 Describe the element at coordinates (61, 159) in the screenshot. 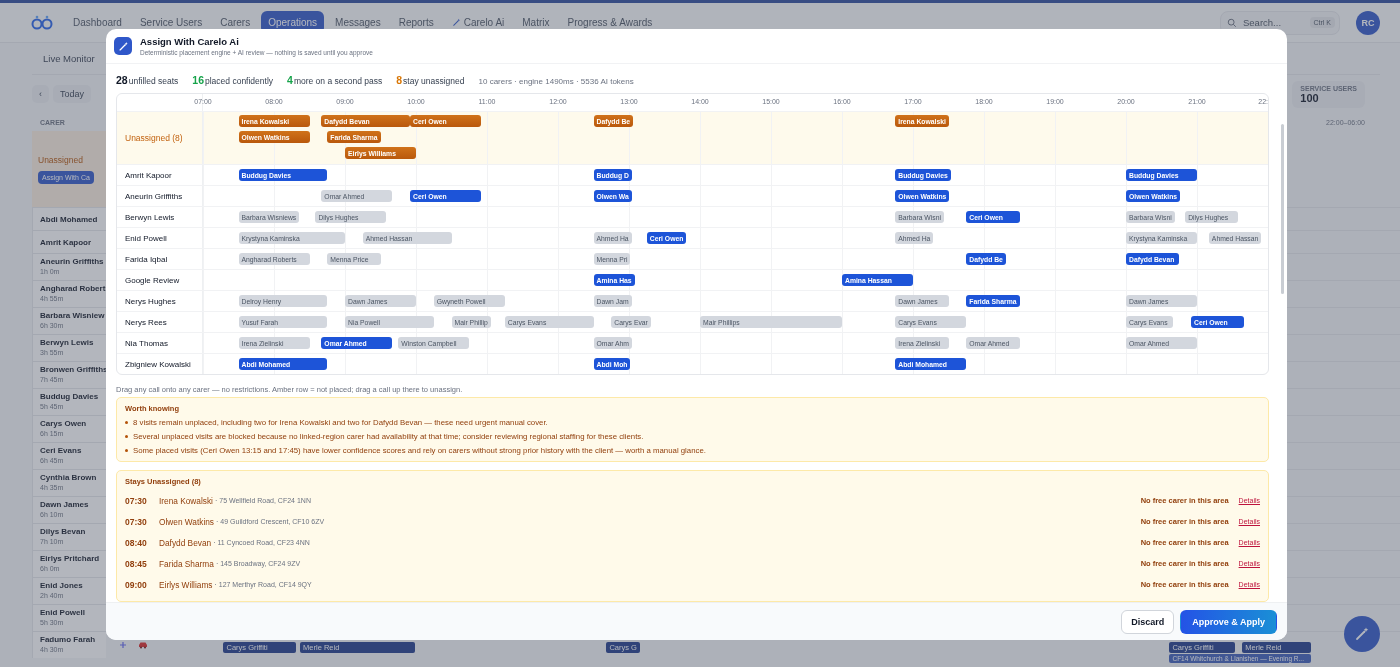

I see `unassigned-label: Unassigned` at that location.